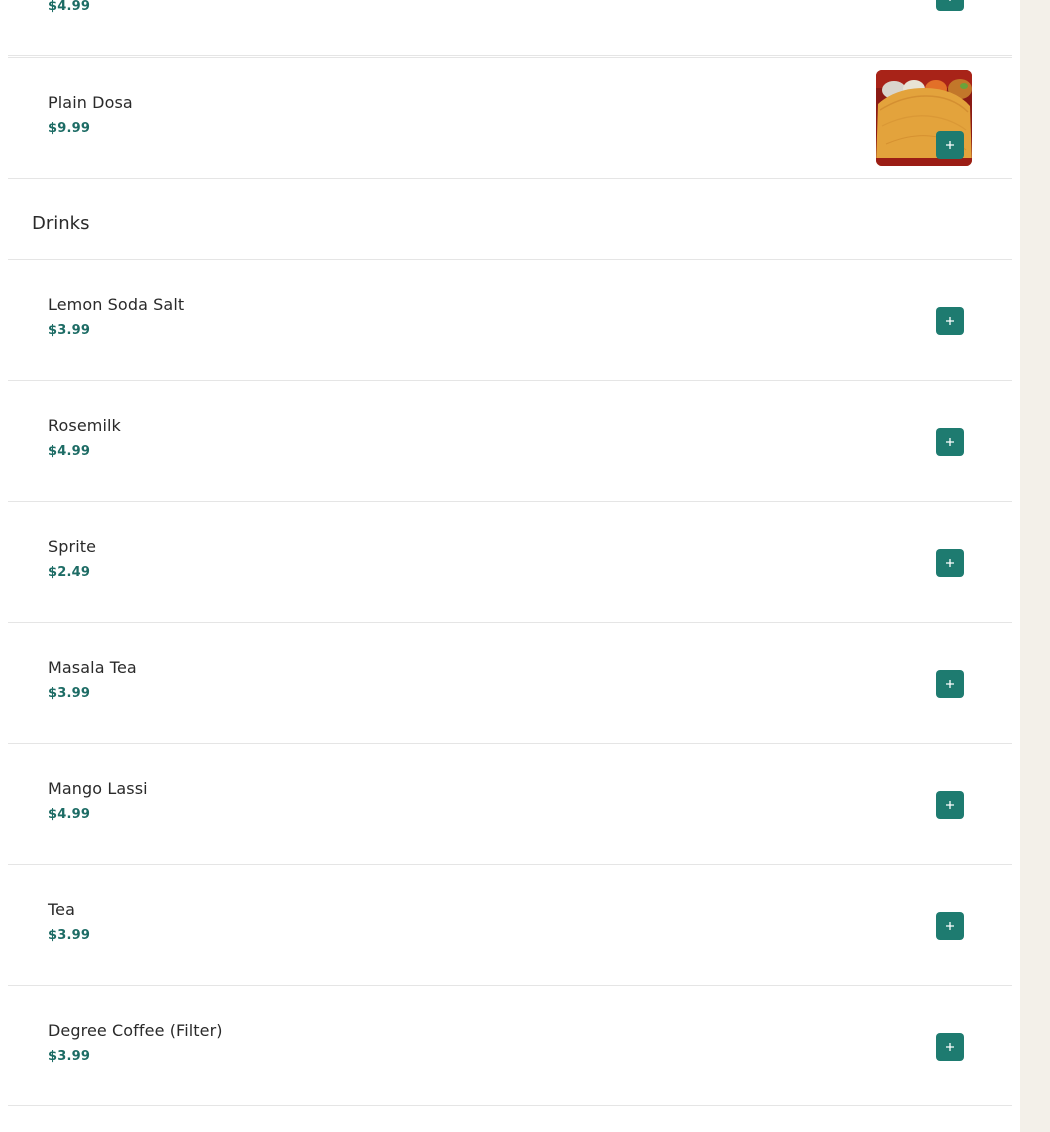 Image resolution: width=1050 pixels, height=1132 pixels. I want to click on menu-item: Masala Tea $3.99, so click(510, 682).